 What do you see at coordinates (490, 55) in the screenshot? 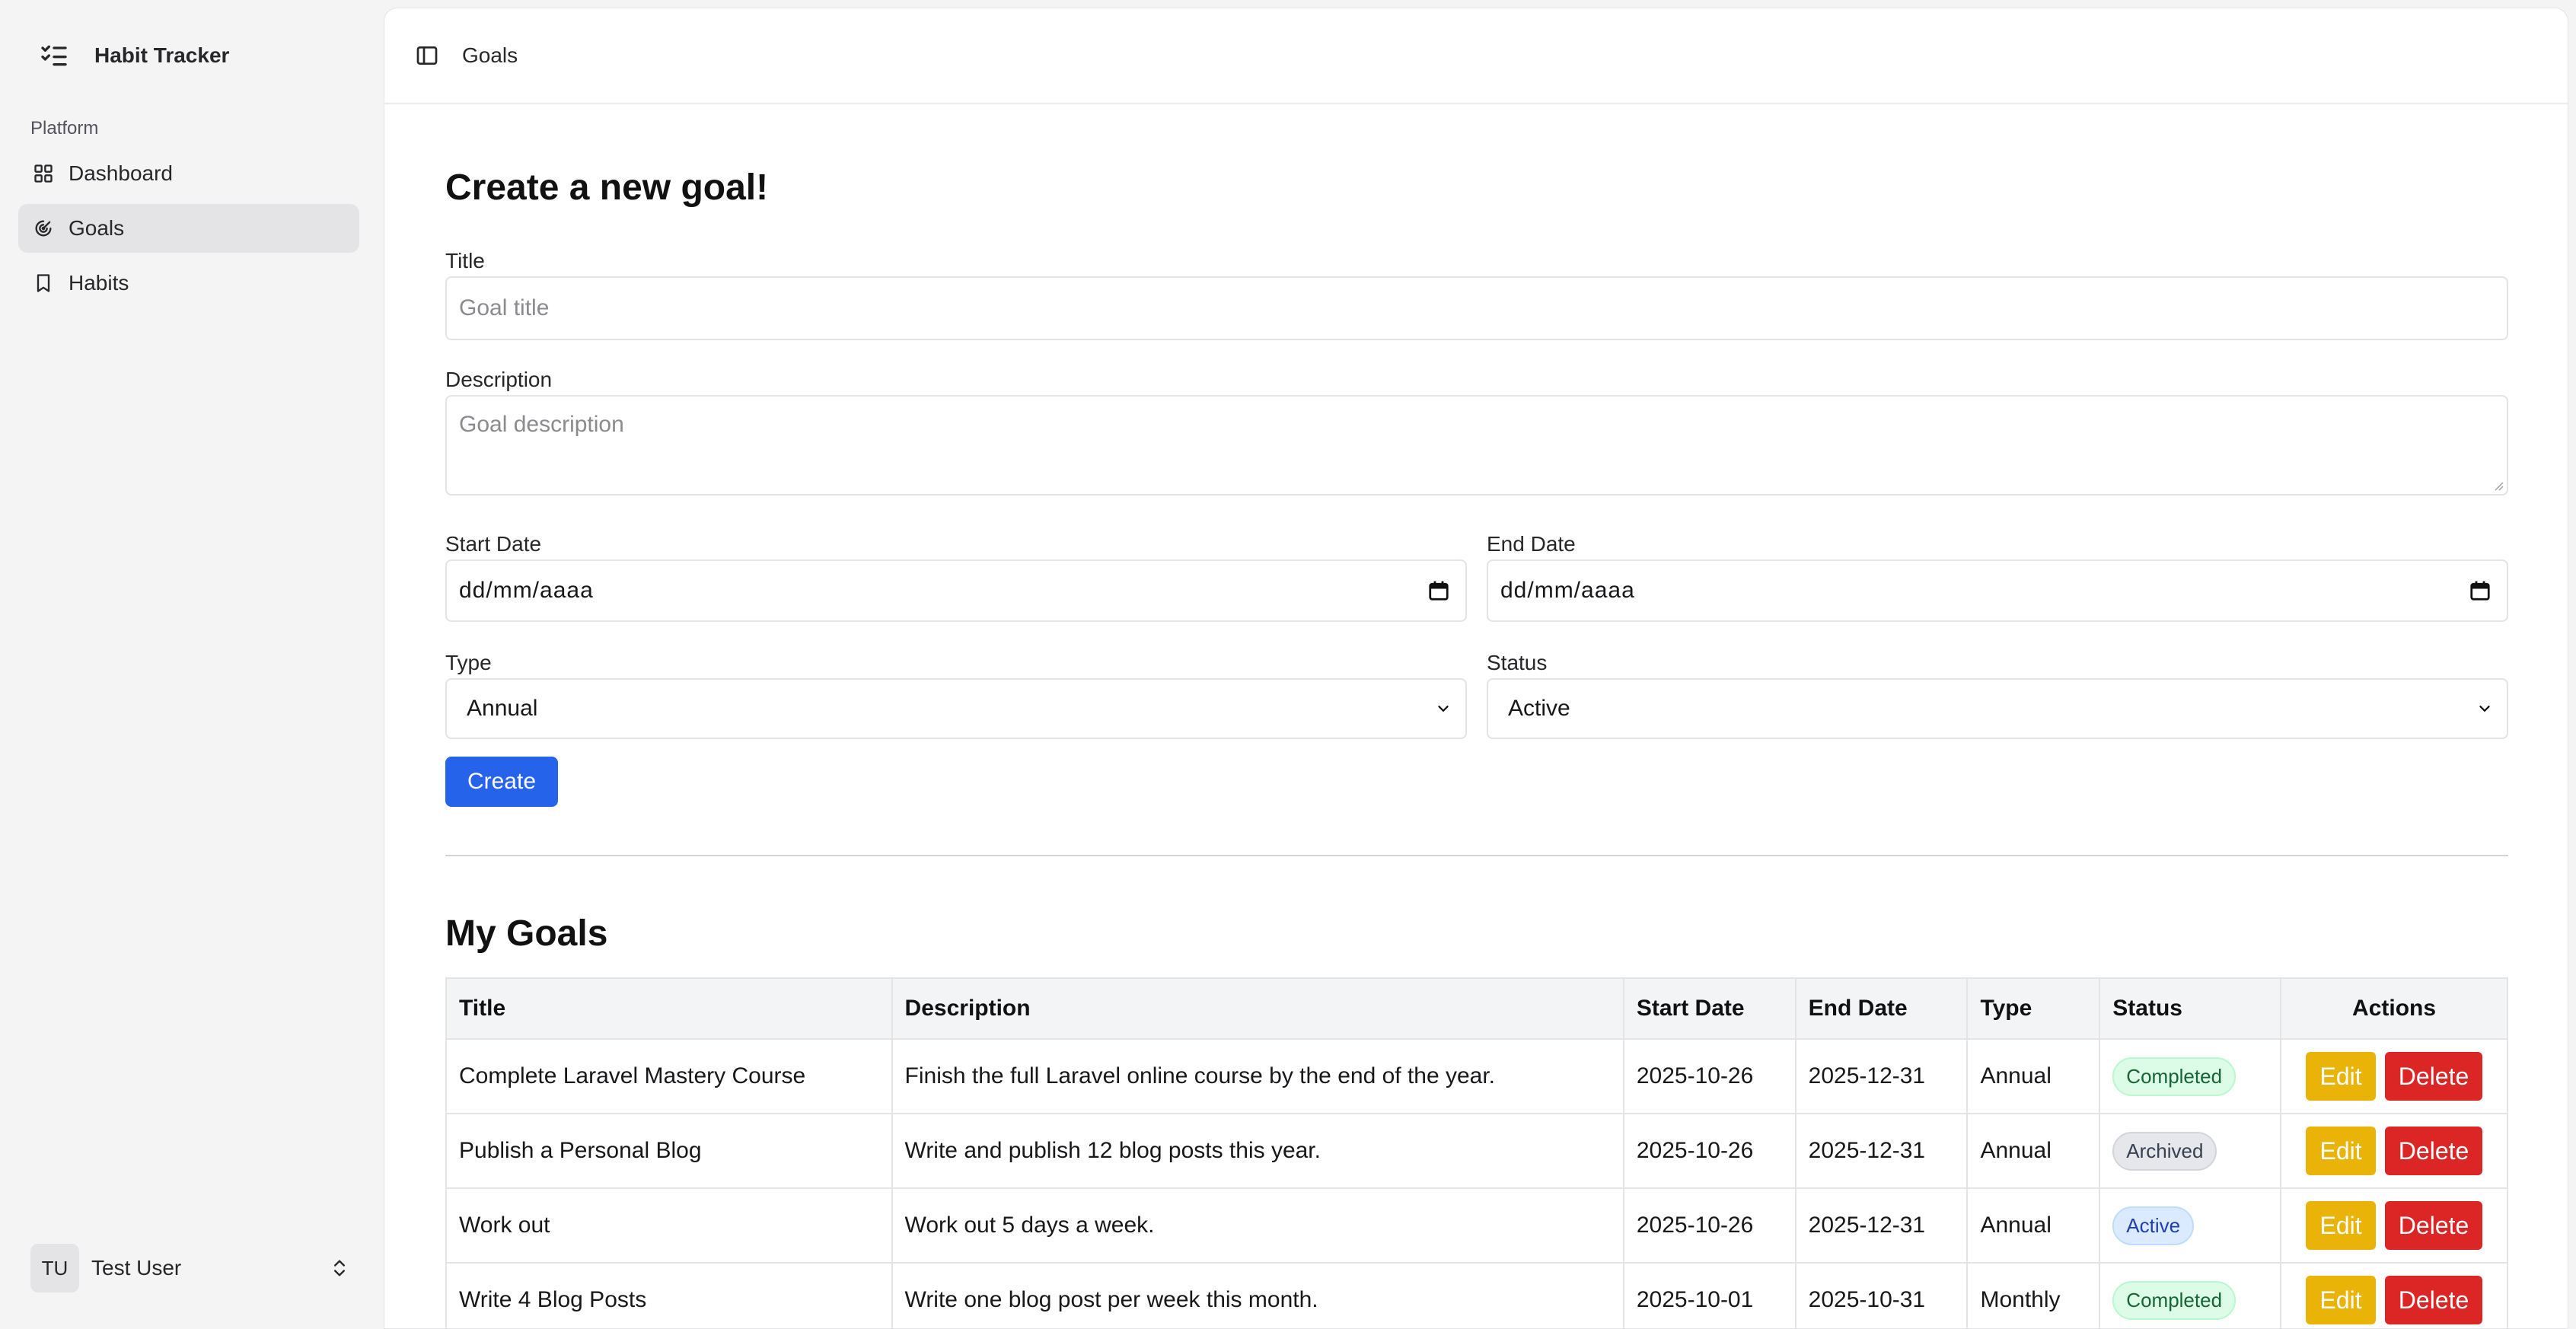
I see `breadcrumb: Goals` at bounding box center [490, 55].